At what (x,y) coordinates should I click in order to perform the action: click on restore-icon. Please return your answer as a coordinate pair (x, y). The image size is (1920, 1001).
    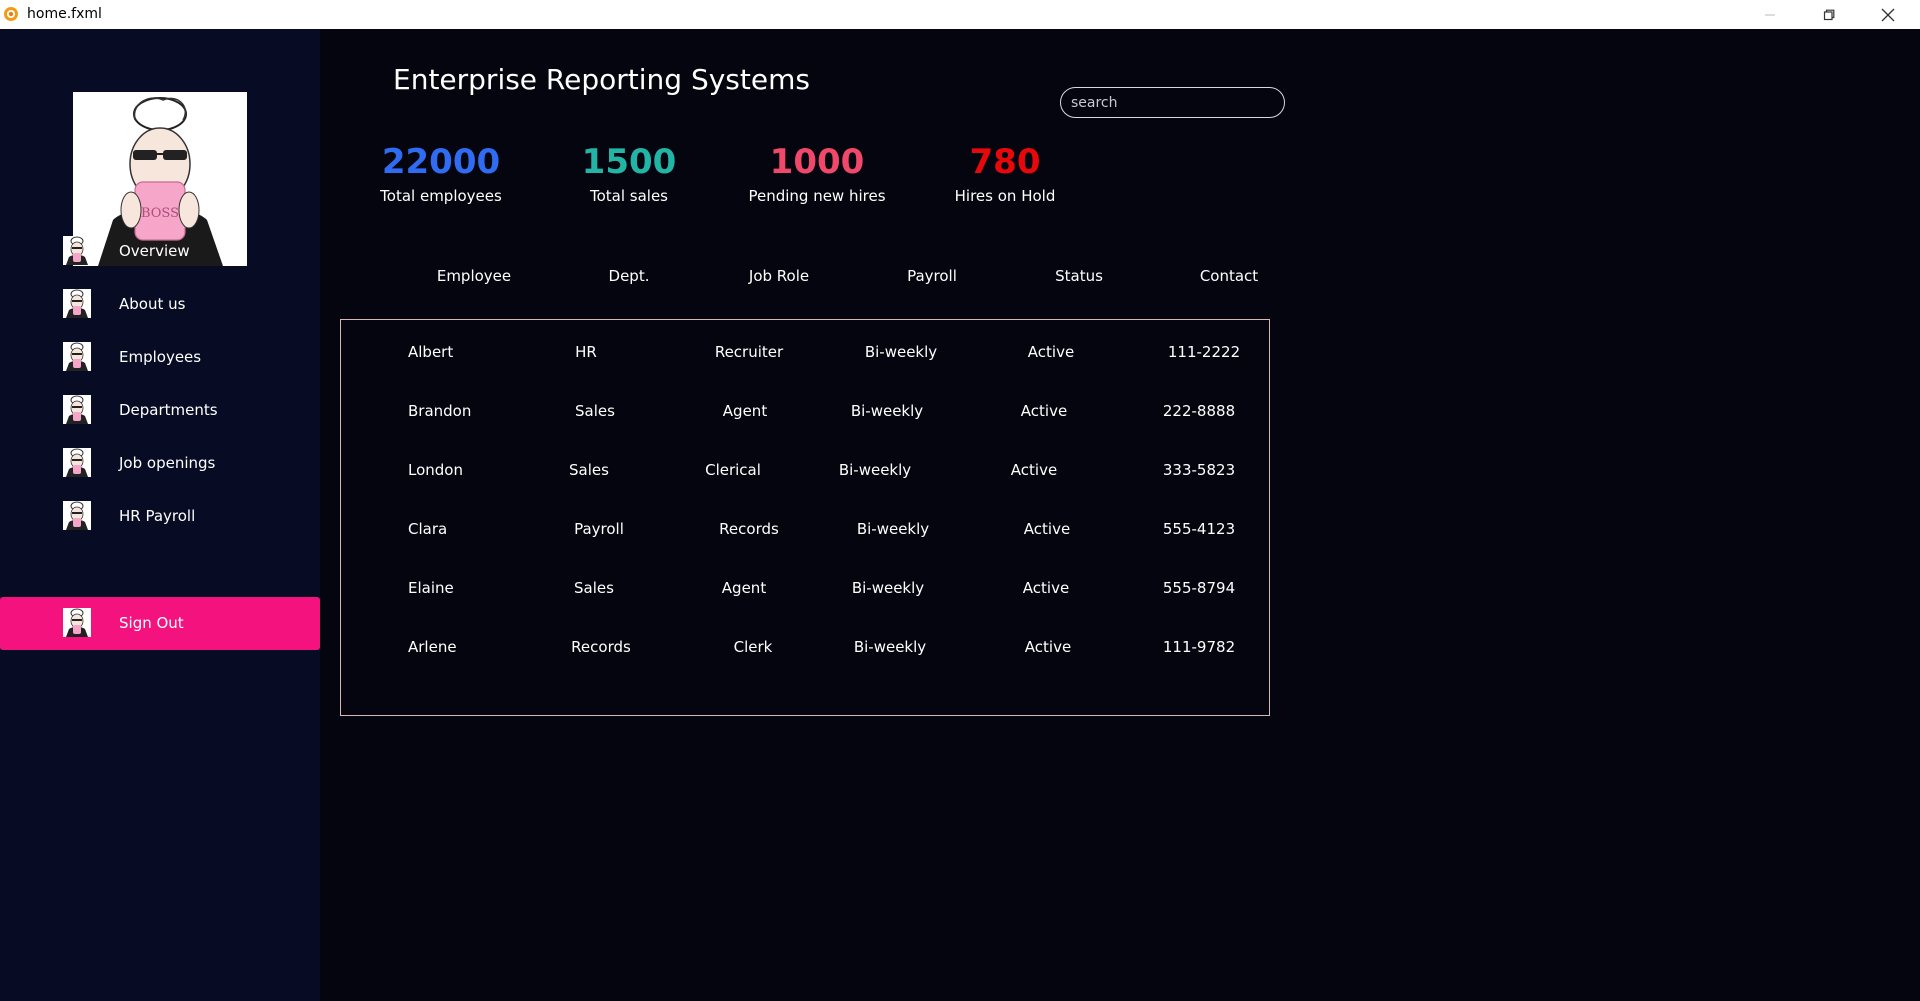
    Looking at the image, I should click on (1829, 14).